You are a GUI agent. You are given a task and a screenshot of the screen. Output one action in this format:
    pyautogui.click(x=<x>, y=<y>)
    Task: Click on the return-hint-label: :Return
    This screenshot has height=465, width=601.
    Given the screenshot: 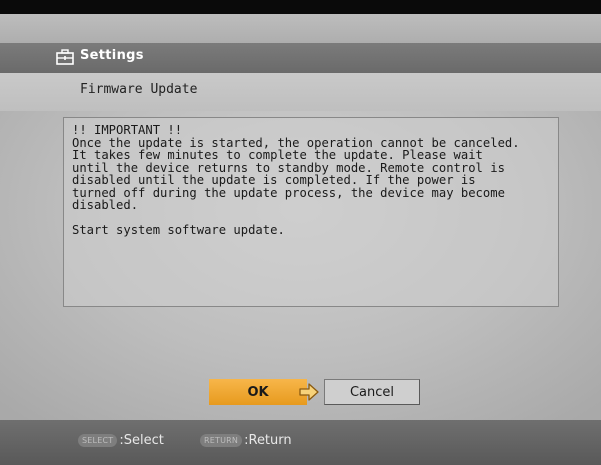 What is the action you would take?
    pyautogui.click(x=268, y=440)
    